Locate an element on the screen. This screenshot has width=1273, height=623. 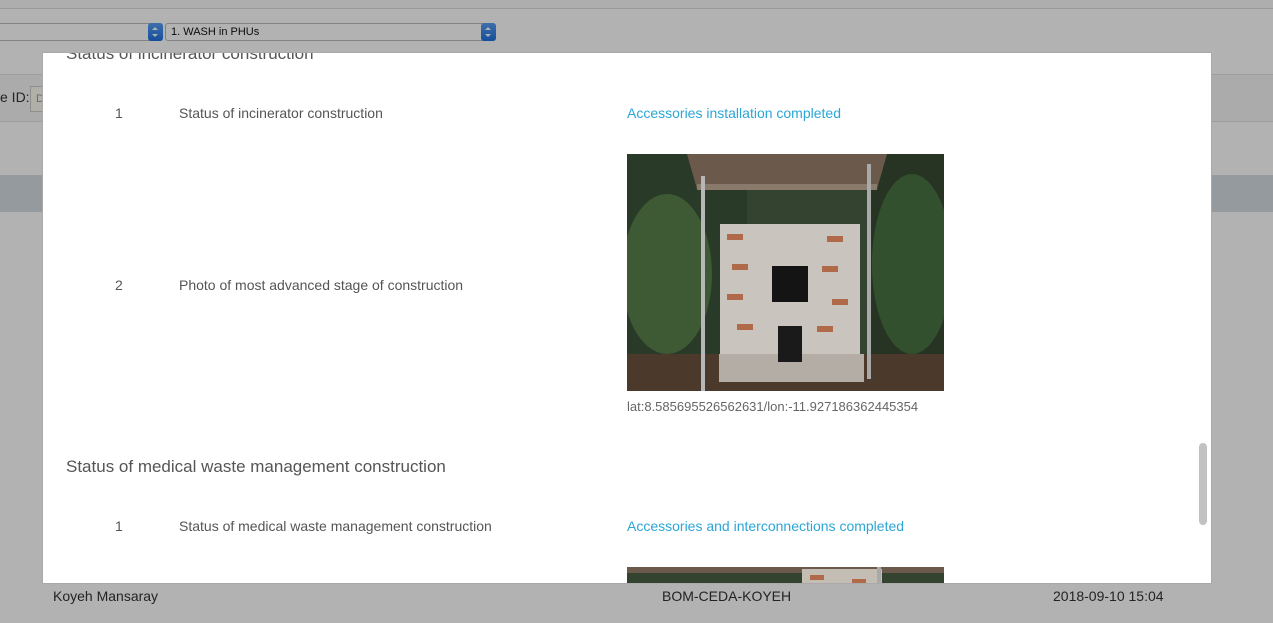
scrollbar-thumb is located at coordinates (1203, 484).